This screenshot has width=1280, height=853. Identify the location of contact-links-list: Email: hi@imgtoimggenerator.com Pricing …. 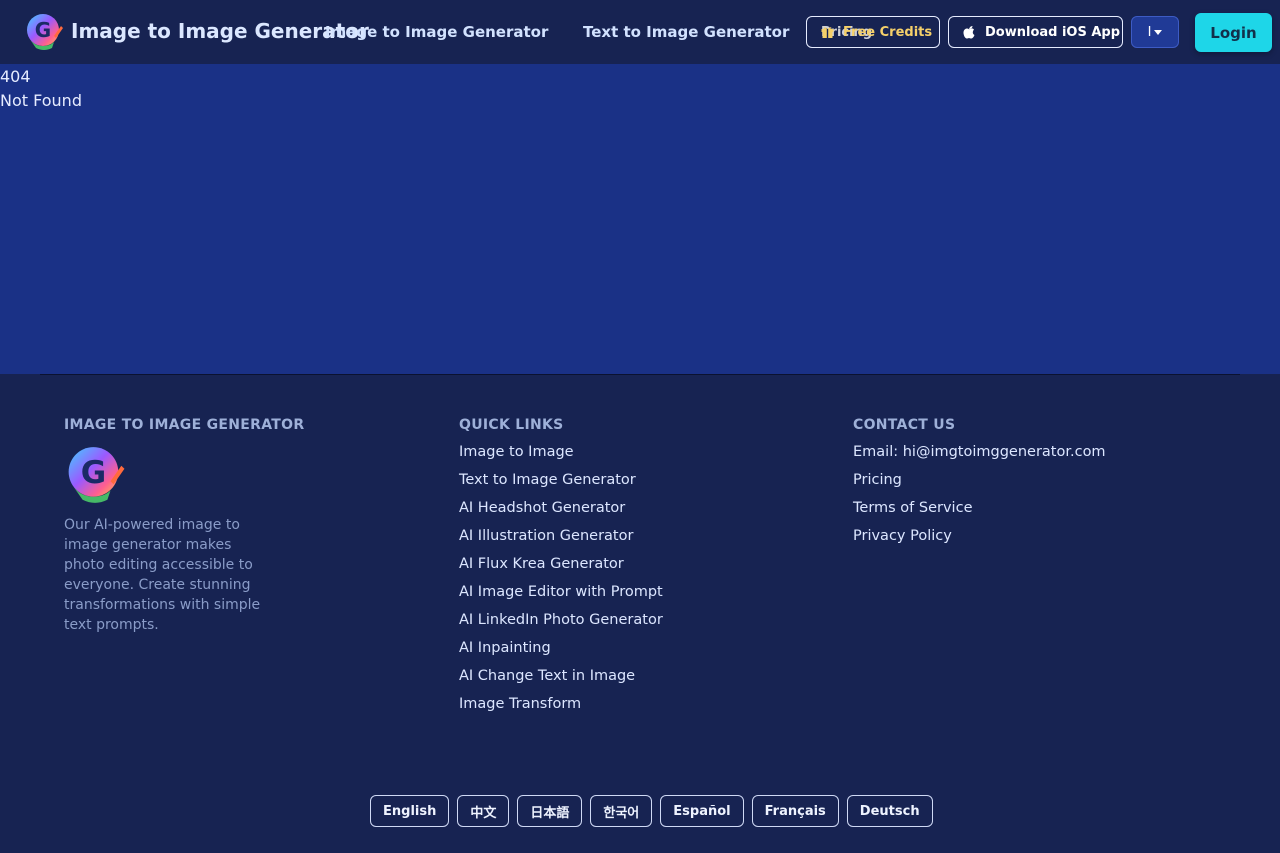
(979, 500).